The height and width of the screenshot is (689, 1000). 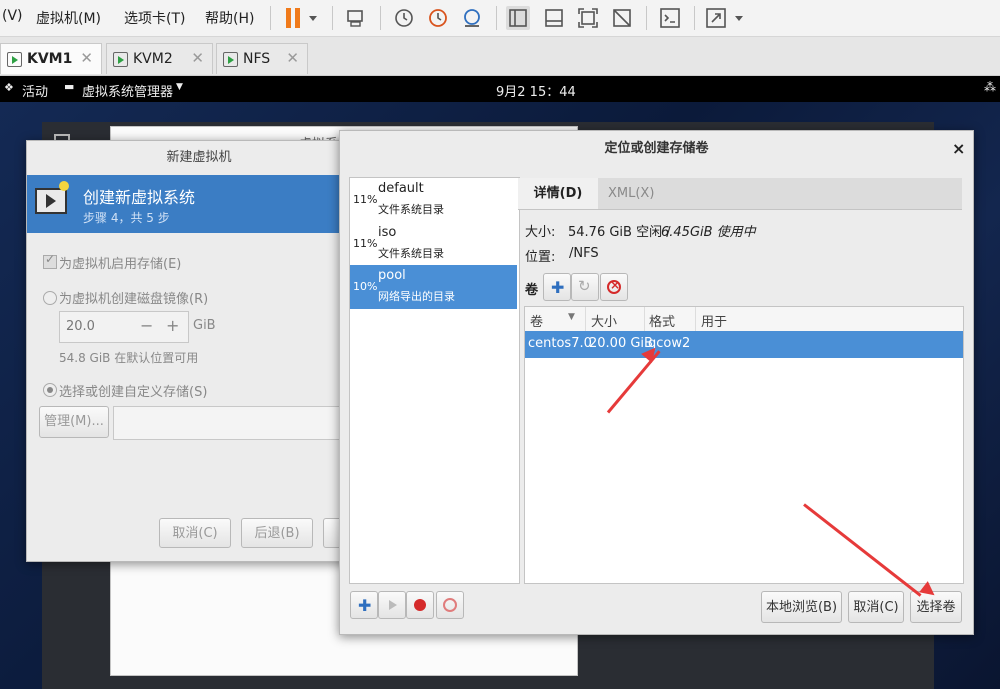 I want to click on table-header: 卷 ▼ 大小 格式 用于, so click(x=744, y=319).